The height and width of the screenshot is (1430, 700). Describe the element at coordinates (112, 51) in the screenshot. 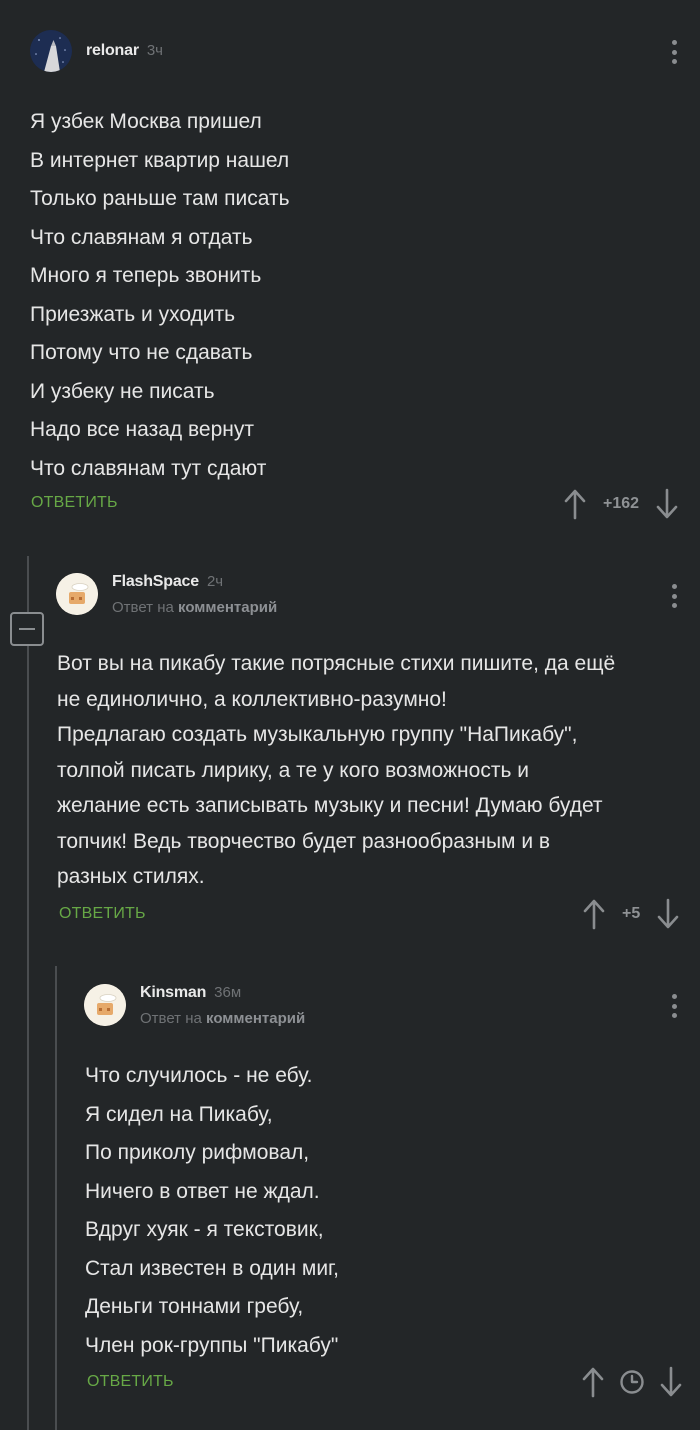

I see `username: relonar` at that location.